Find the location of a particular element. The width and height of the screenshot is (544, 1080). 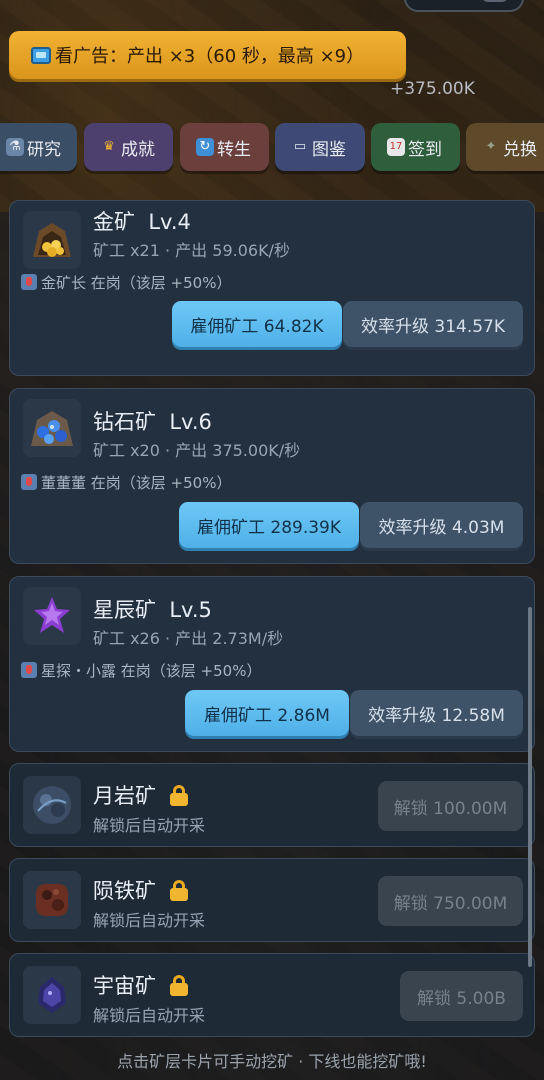

upgrade-efficiency-button: 效率升级 314.57K is located at coordinates (433, 324).